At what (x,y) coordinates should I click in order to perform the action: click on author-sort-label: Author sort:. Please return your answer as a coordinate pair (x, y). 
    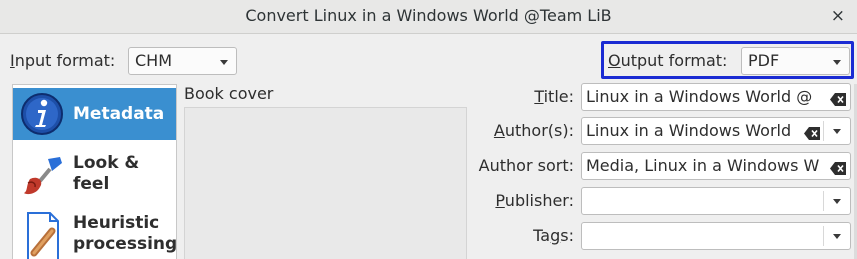
    Looking at the image, I should click on (526, 165).